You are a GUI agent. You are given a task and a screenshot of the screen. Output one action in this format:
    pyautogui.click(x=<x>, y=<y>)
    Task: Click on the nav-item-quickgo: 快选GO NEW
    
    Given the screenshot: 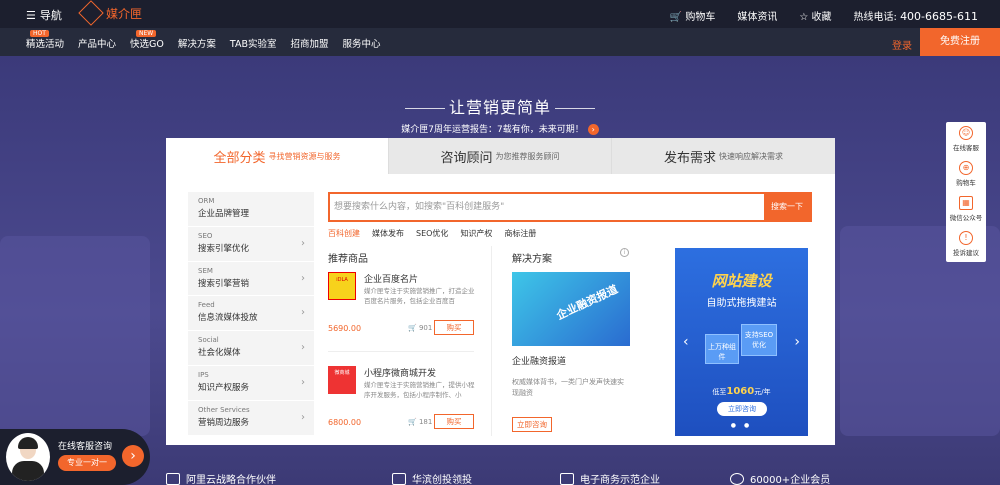 What is the action you would take?
    pyautogui.click(x=147, y=40)
    